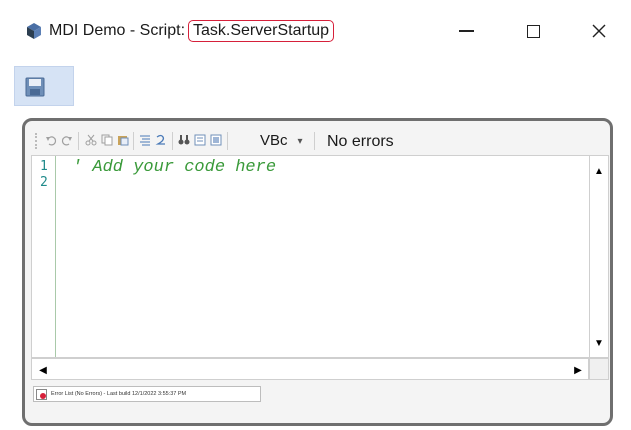 The height and width of the screenshot is (430, 631). I want to click on undo-icon, so click(51, 140).